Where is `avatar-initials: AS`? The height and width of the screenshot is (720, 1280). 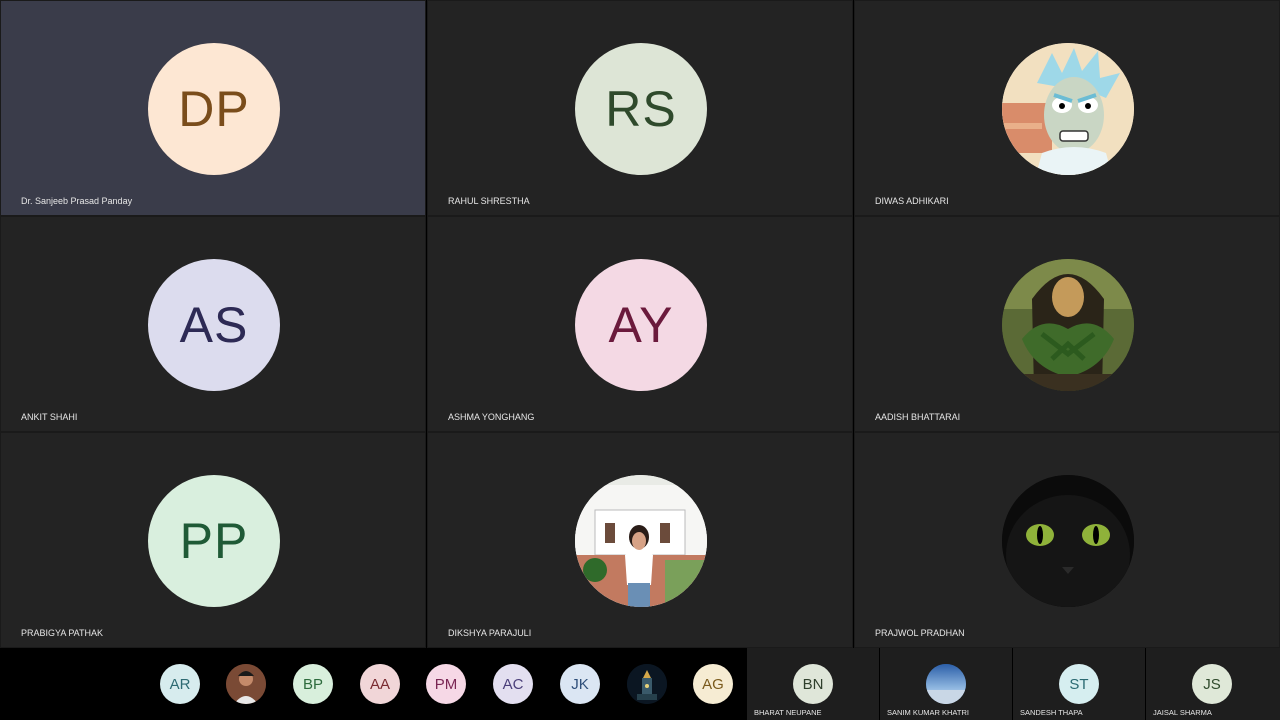 avatar-initials: AS is located at coordinates (214, 325).